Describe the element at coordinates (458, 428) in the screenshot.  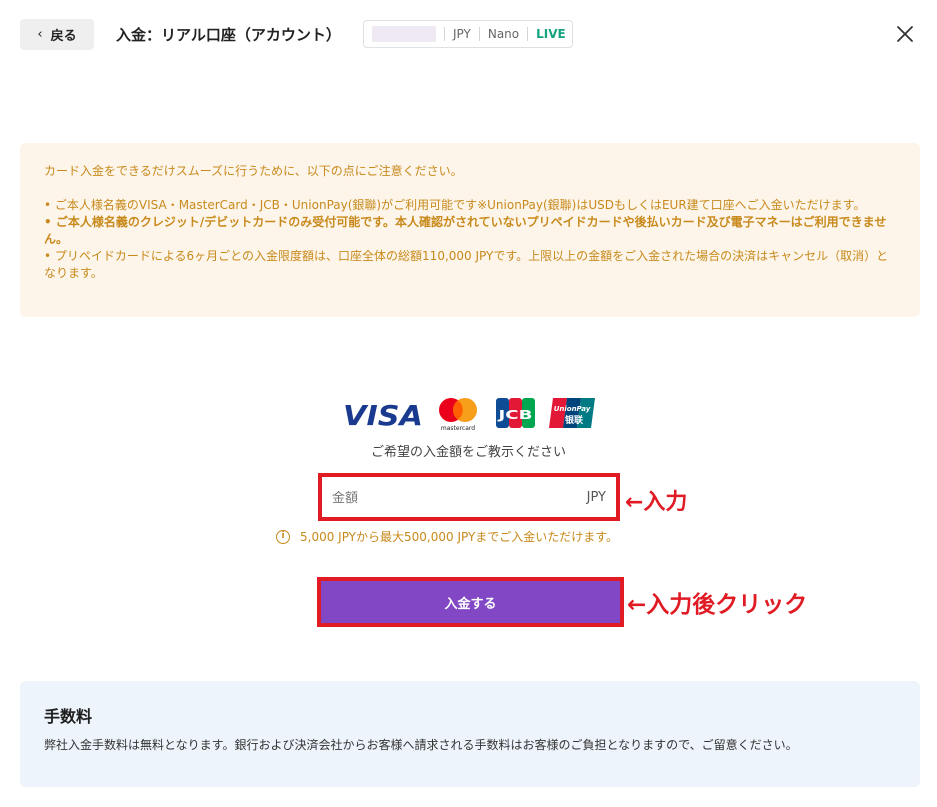
I see `mastercard-logo-text: mastercard` at that location.